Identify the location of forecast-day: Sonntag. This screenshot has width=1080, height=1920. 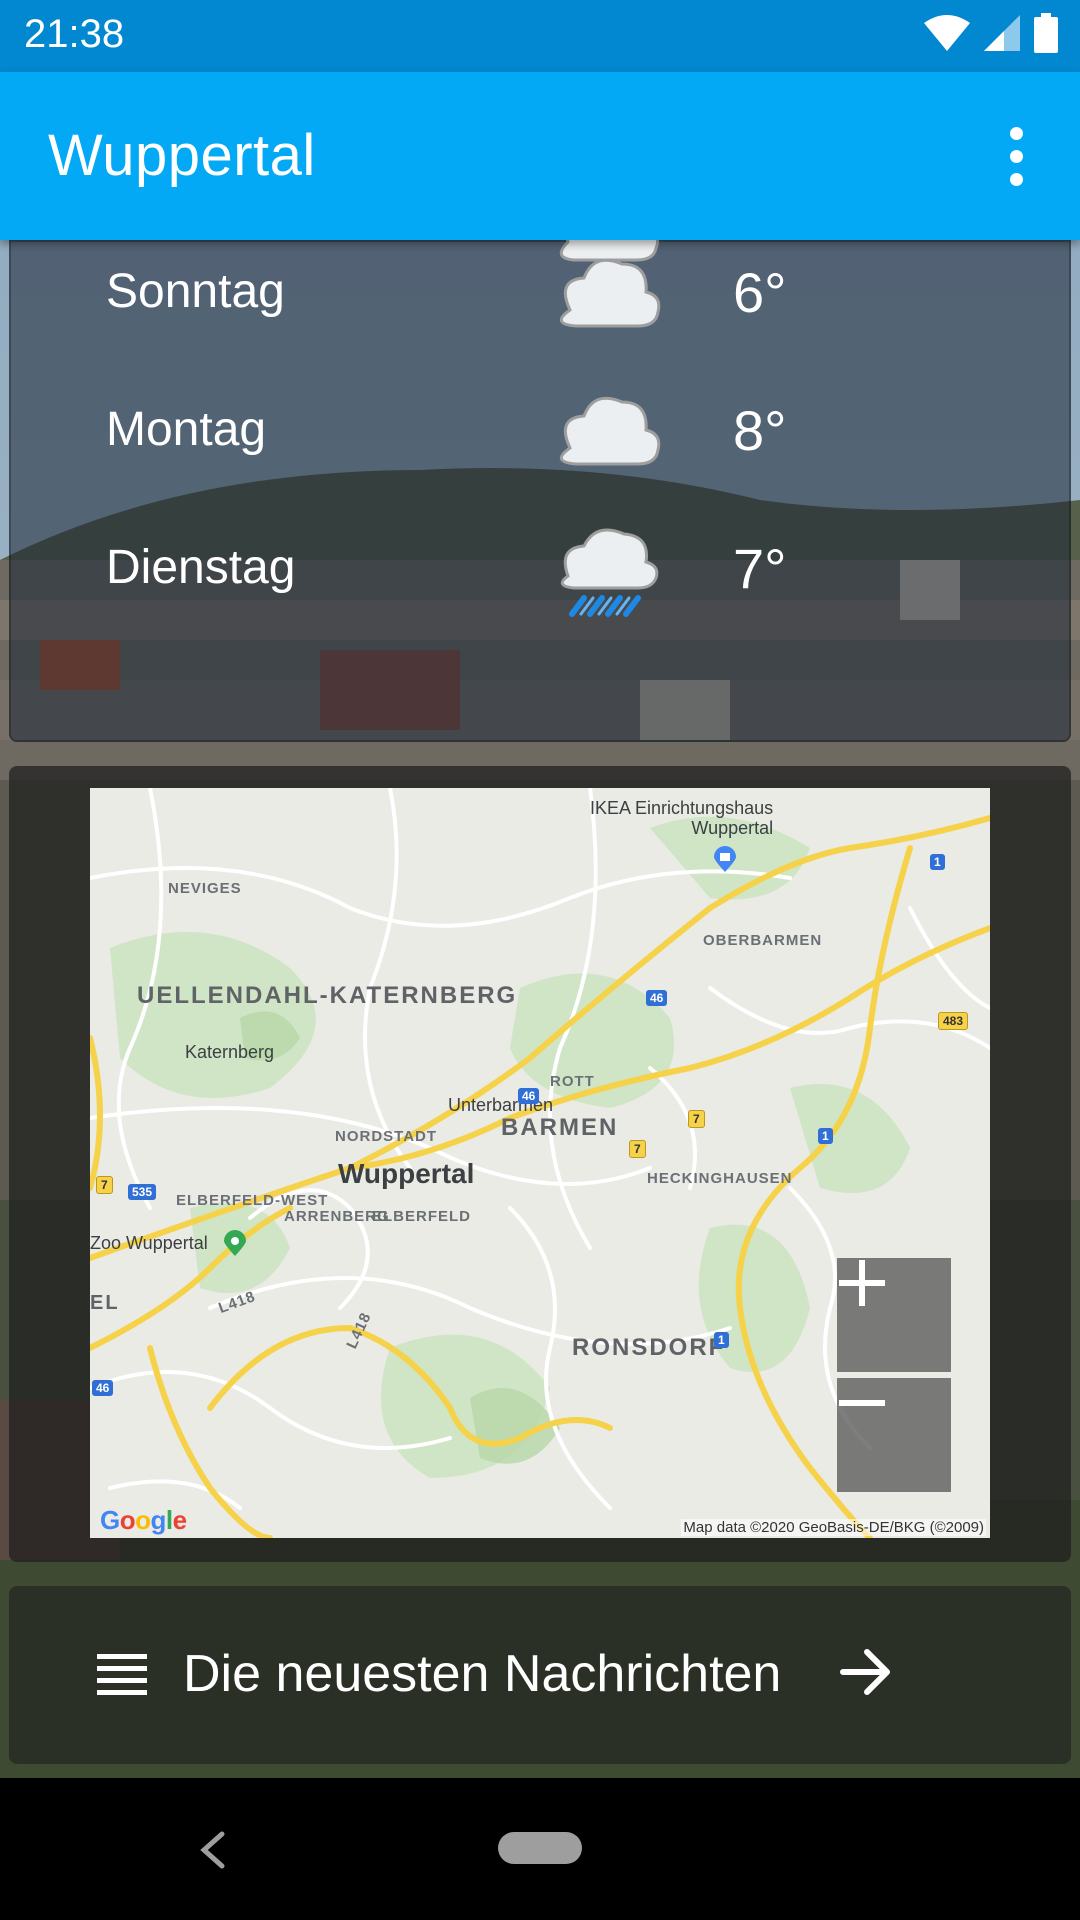
(195, 291).